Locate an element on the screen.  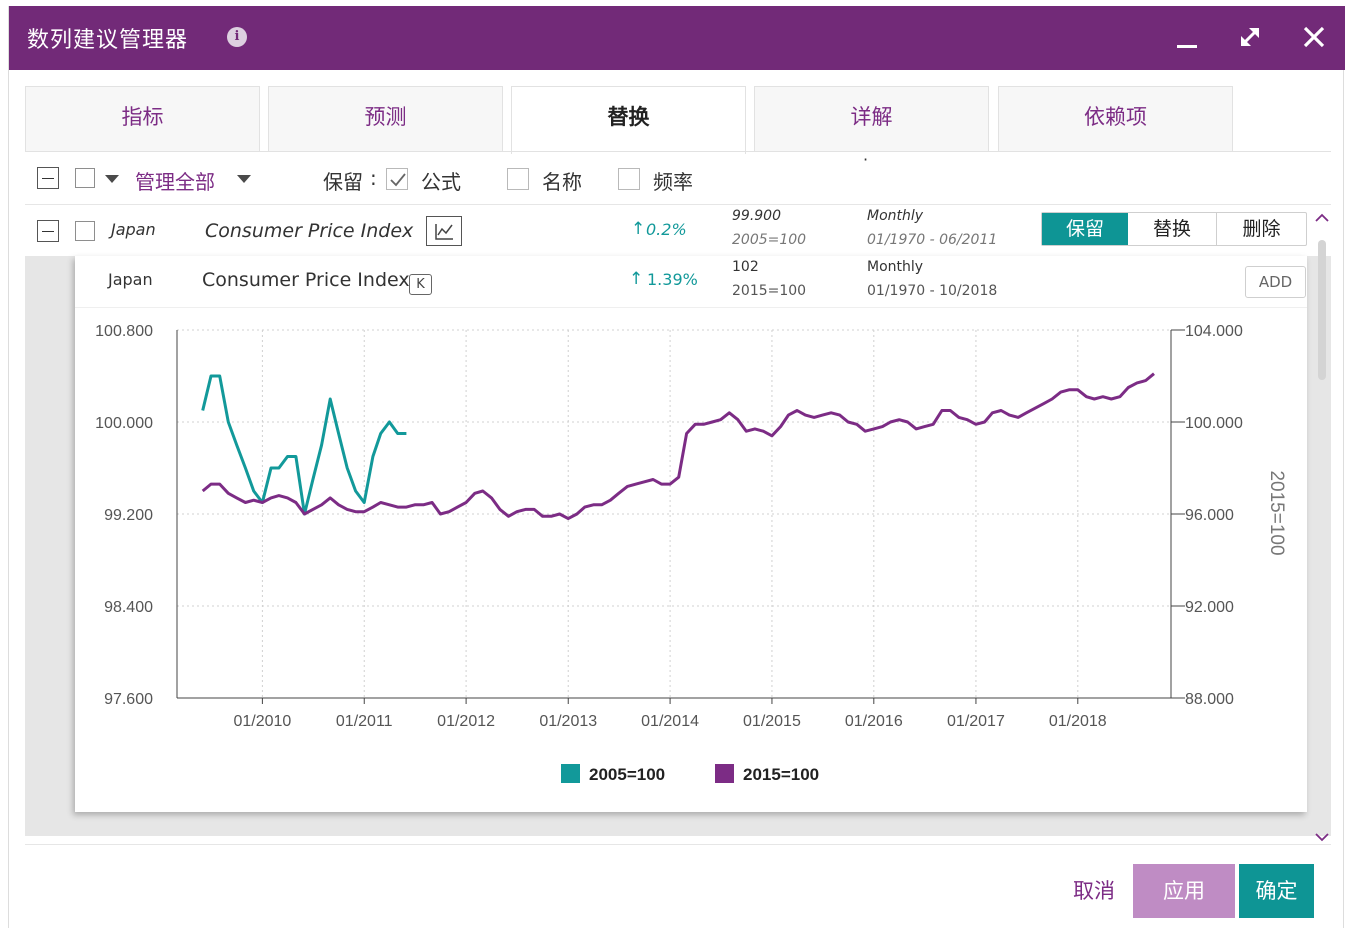
suggestion-range: 01/1970 - 10/2018 is located at coordinates (932, 291).